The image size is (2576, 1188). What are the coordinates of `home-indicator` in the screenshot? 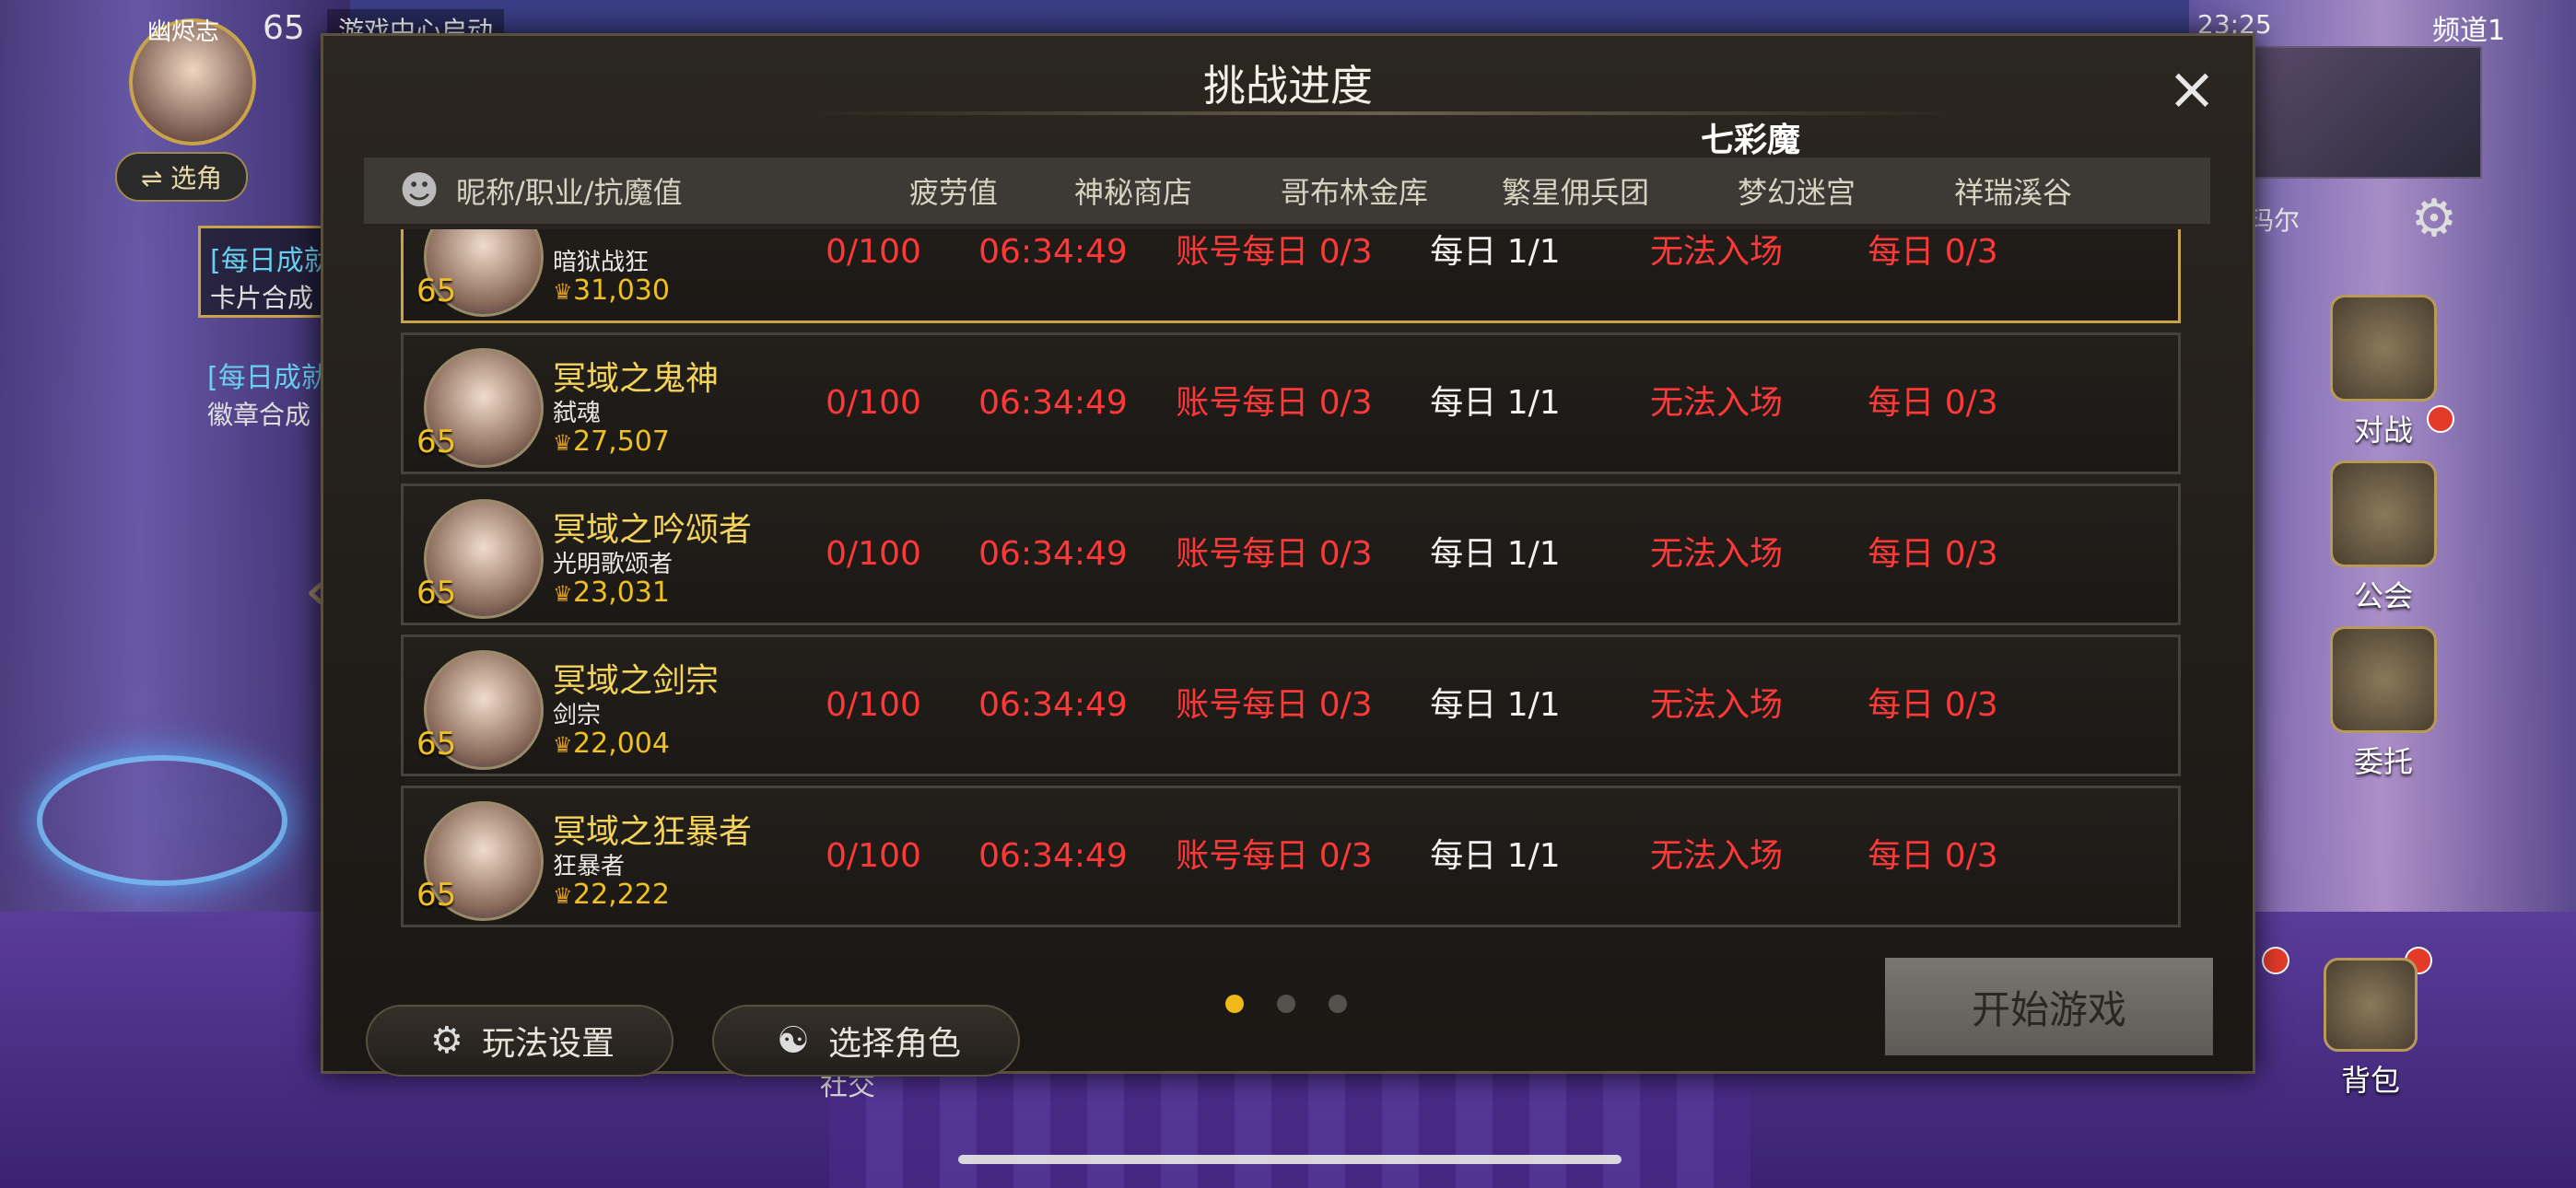 It's located at (1290, 1159).